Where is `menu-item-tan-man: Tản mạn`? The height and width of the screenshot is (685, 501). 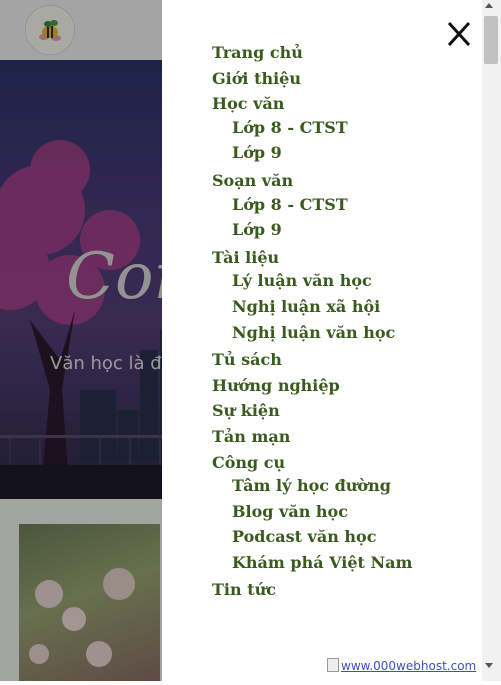 menu-item-tan-man: Tản mạn is located at coordinates (251, 436).